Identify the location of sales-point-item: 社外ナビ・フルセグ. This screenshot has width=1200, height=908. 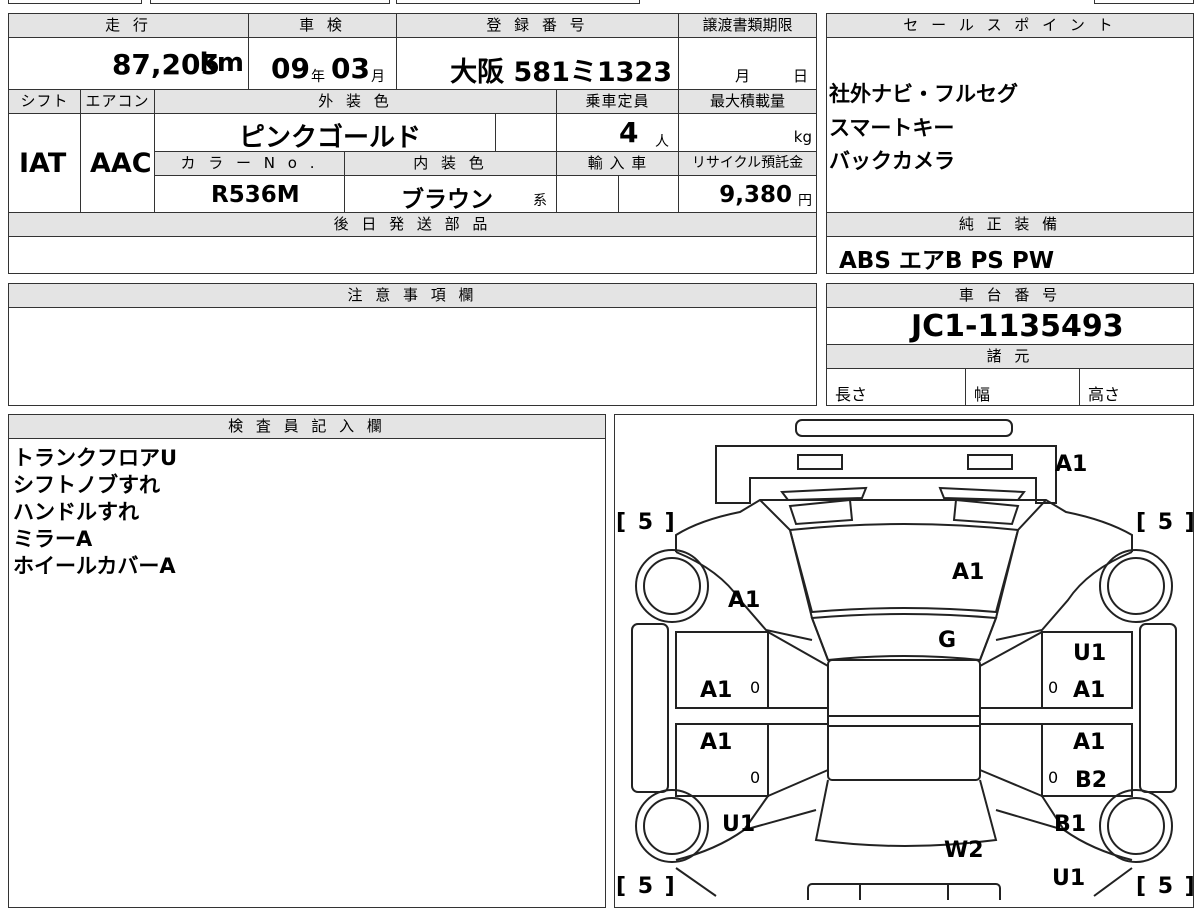
(923, 94).